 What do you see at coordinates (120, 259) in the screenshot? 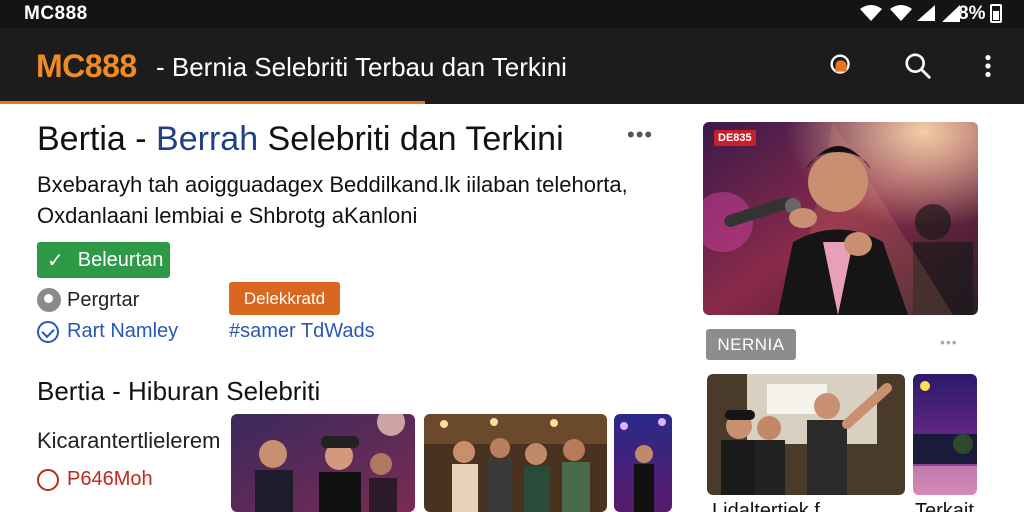
I see `follow-button-label: Beleurtan` at bounding box center [120, 259].